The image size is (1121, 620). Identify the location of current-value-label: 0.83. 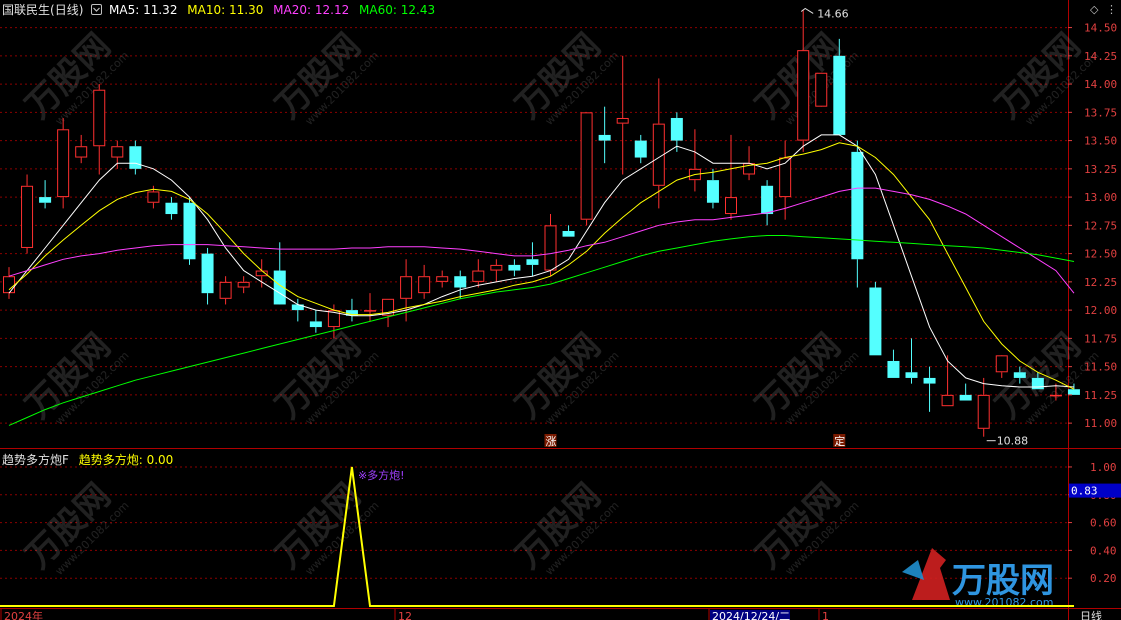
(1084, 491).